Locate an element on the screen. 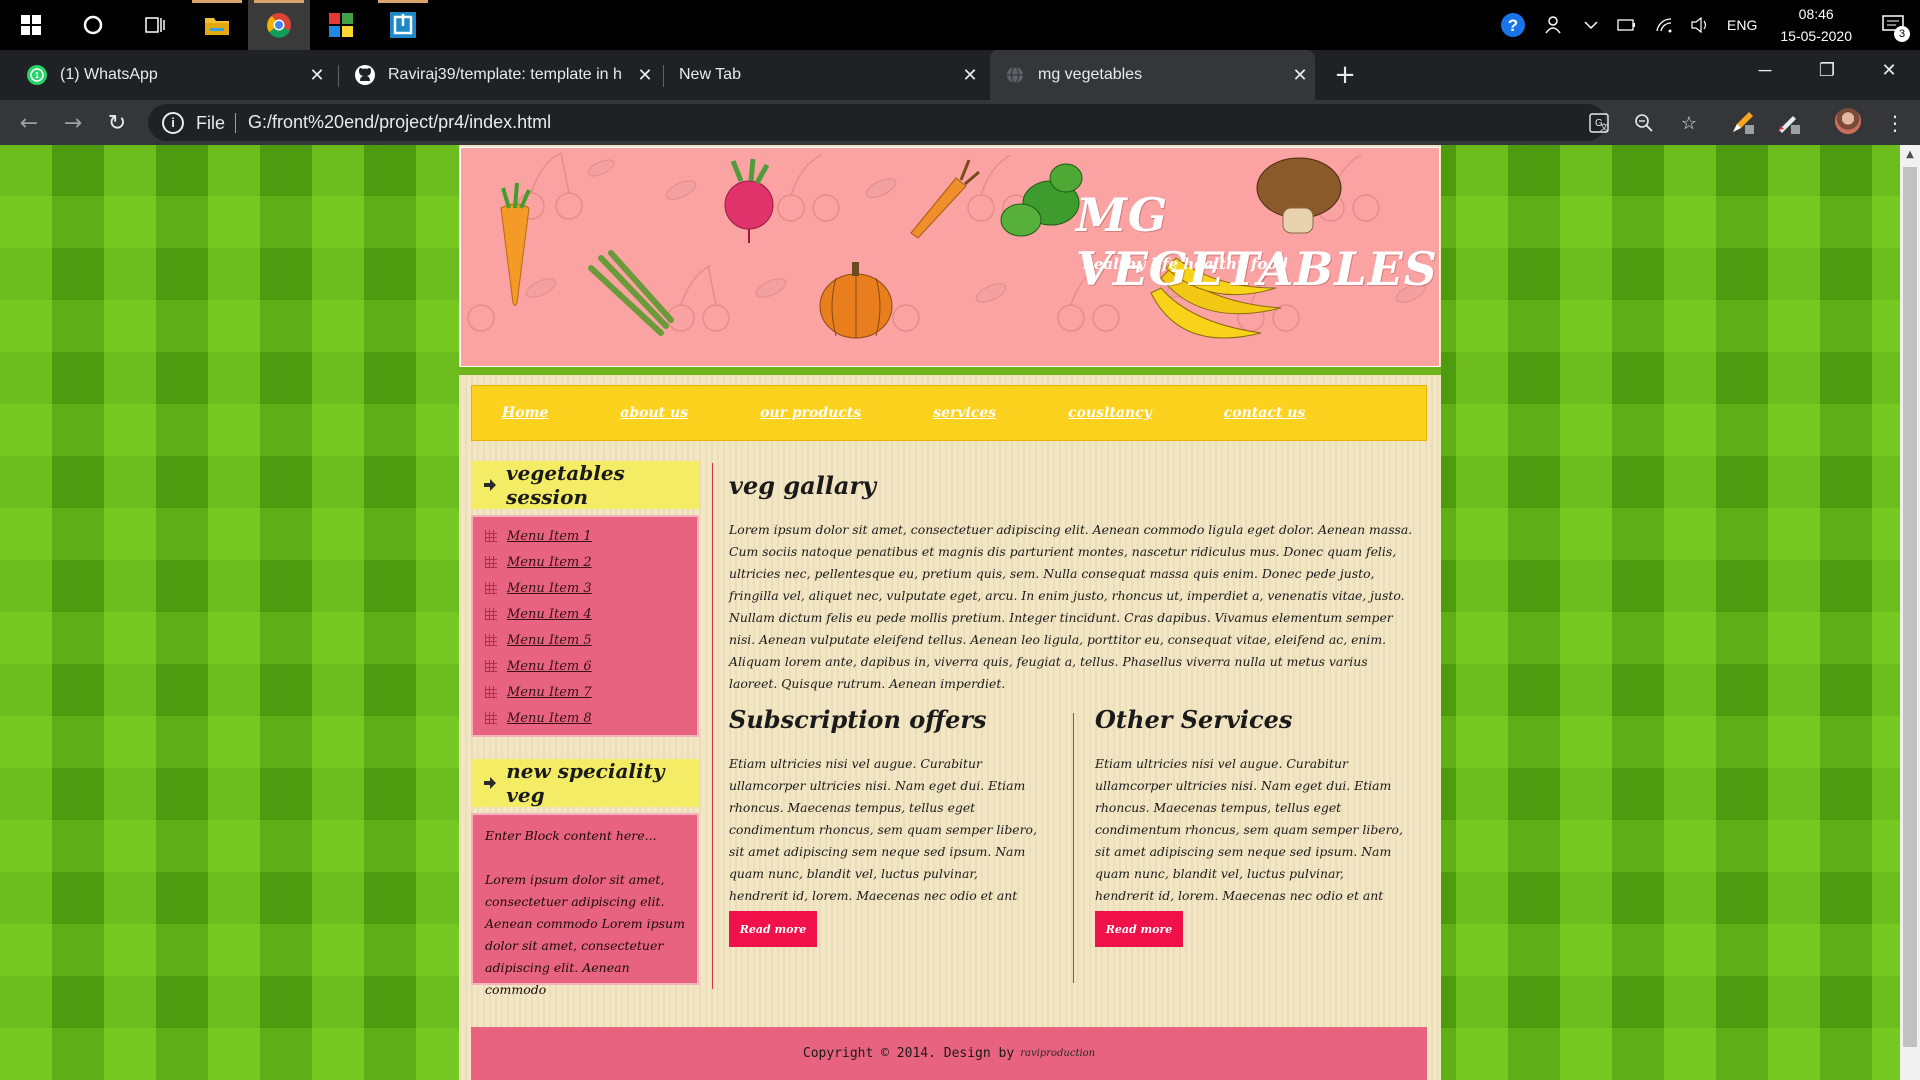 The height and width of the screenshot is (1080, 1920). action-center-button: 3 is located at coordinates (1893, 25).